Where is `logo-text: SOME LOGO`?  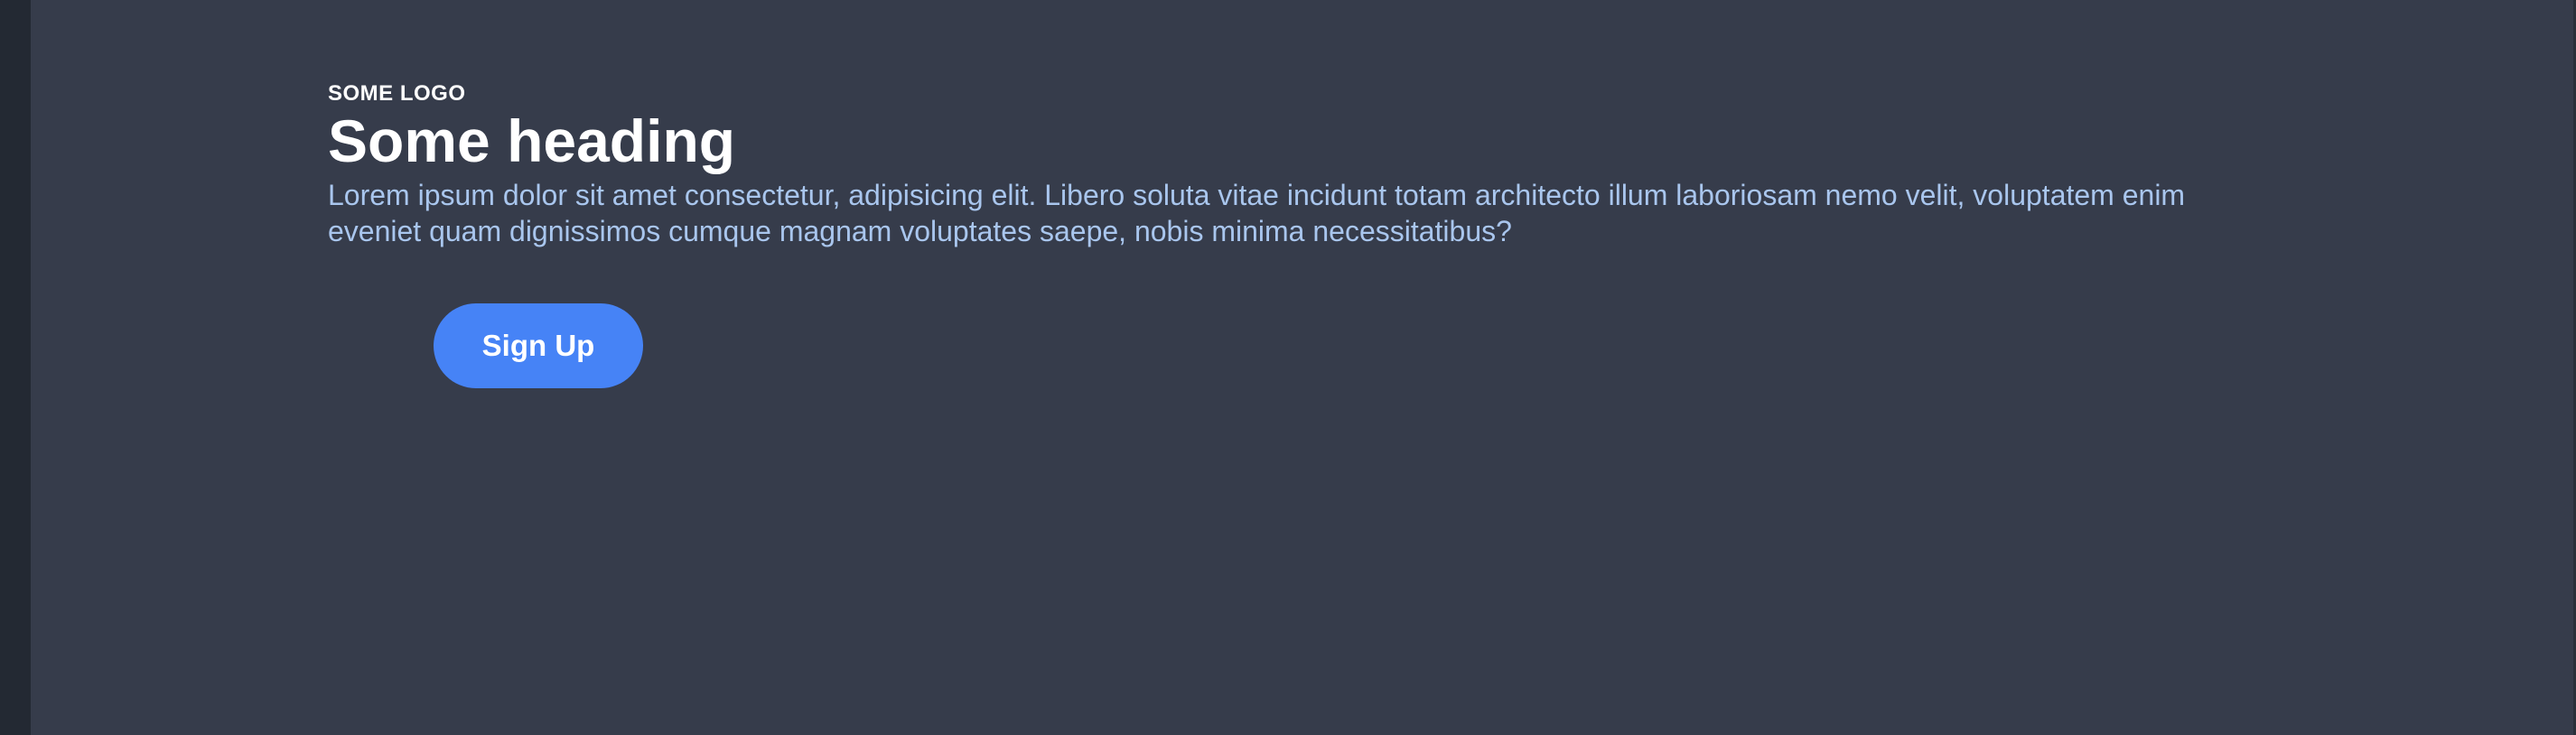 logo-text: SOME LOGO is located at coordinates (397, 93).